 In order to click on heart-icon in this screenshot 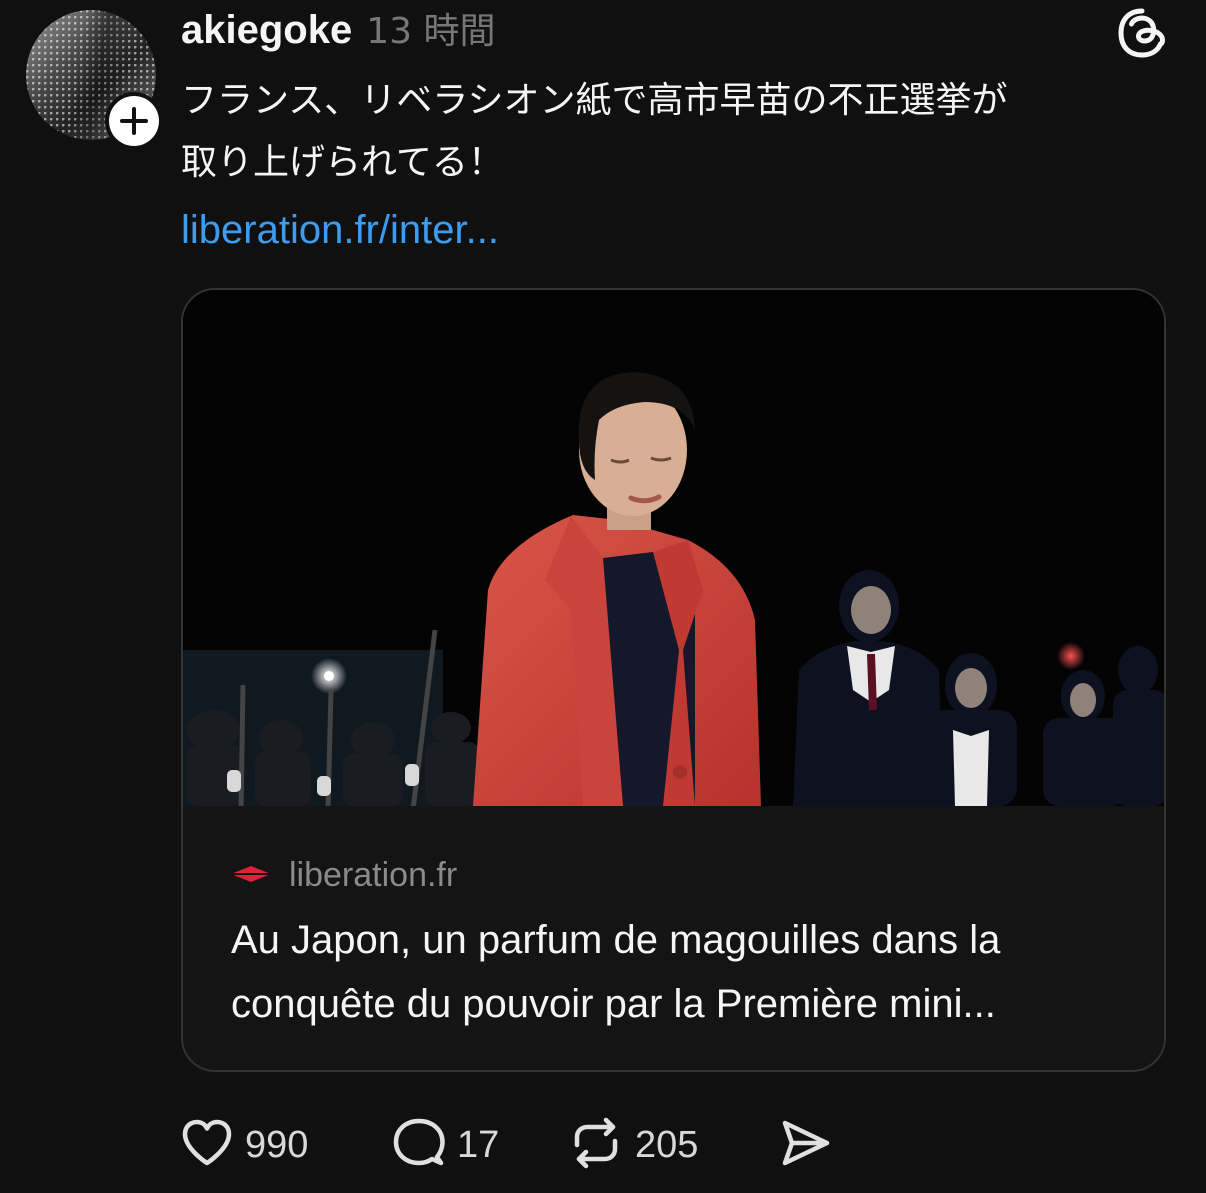, I will do `click(207, 1145)`.